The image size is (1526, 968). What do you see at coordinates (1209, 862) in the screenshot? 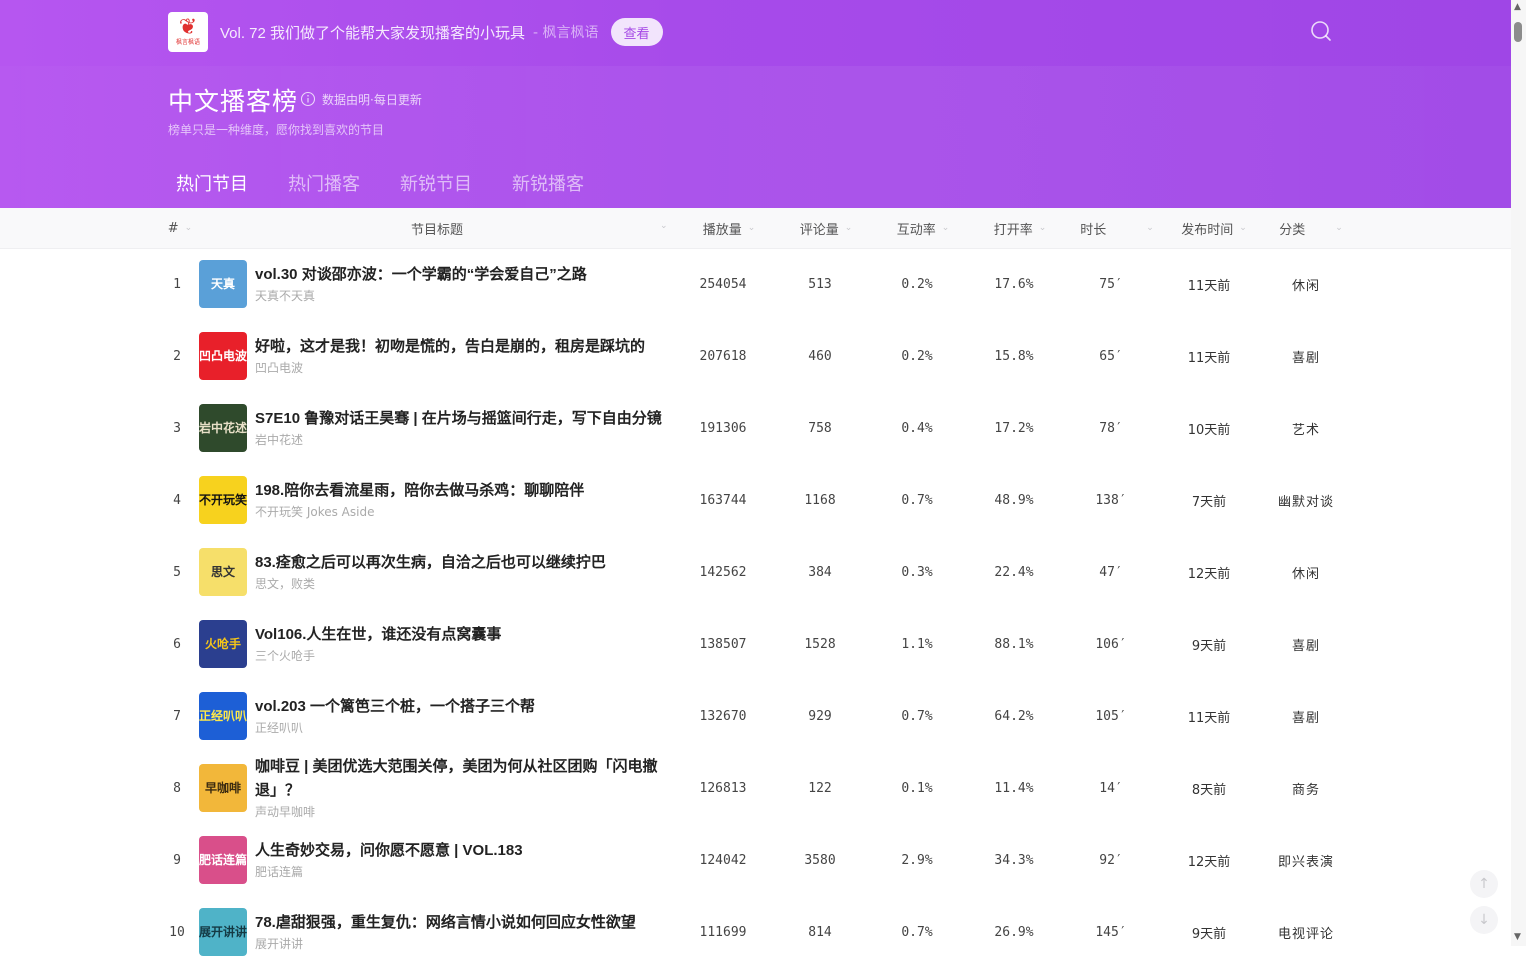
I see `published-value: 12天前` at bounding box center [1209, 862].